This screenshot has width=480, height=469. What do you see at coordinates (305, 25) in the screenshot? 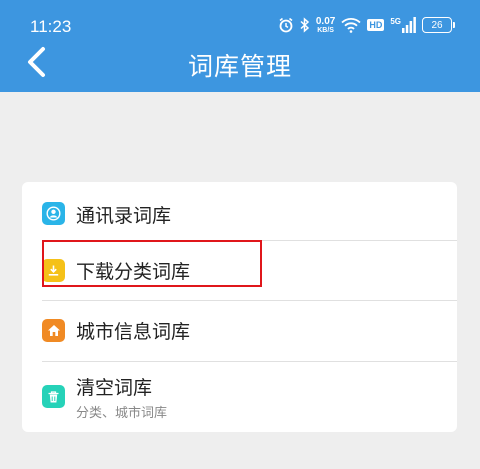
I see `bluetooth-icon` at bounding box center [305, 25].